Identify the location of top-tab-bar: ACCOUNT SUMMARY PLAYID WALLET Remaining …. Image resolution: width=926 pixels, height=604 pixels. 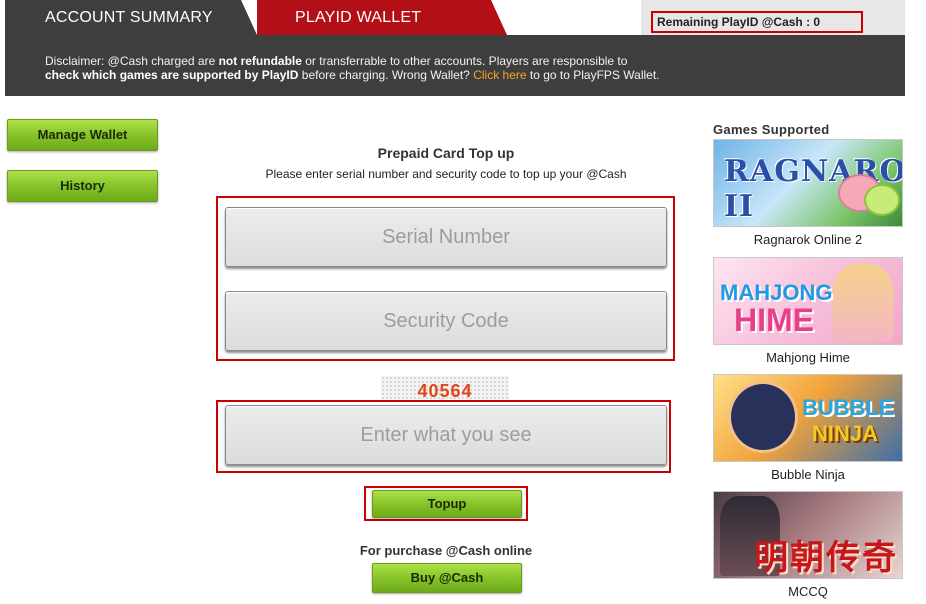
(455, 17).